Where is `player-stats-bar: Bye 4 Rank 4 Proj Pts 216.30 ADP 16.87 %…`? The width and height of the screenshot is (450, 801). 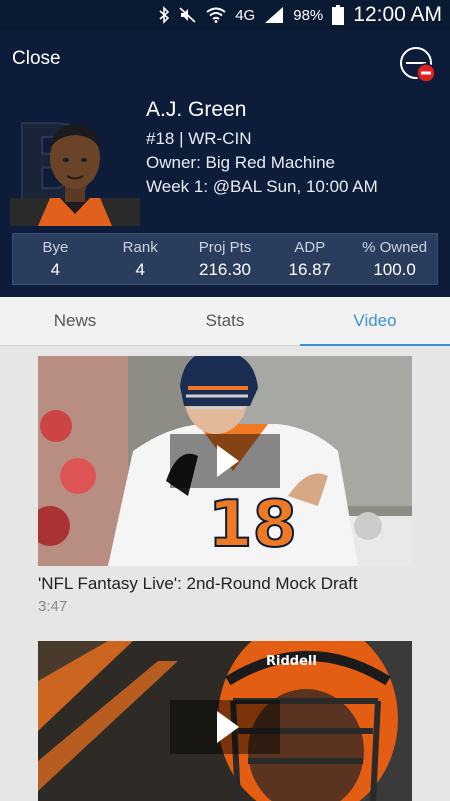
player-stats-bar: Bye 4 Rank 4 Proj Pts 216.30 ADP 16.87 %… is located at coordinates (225, 259).